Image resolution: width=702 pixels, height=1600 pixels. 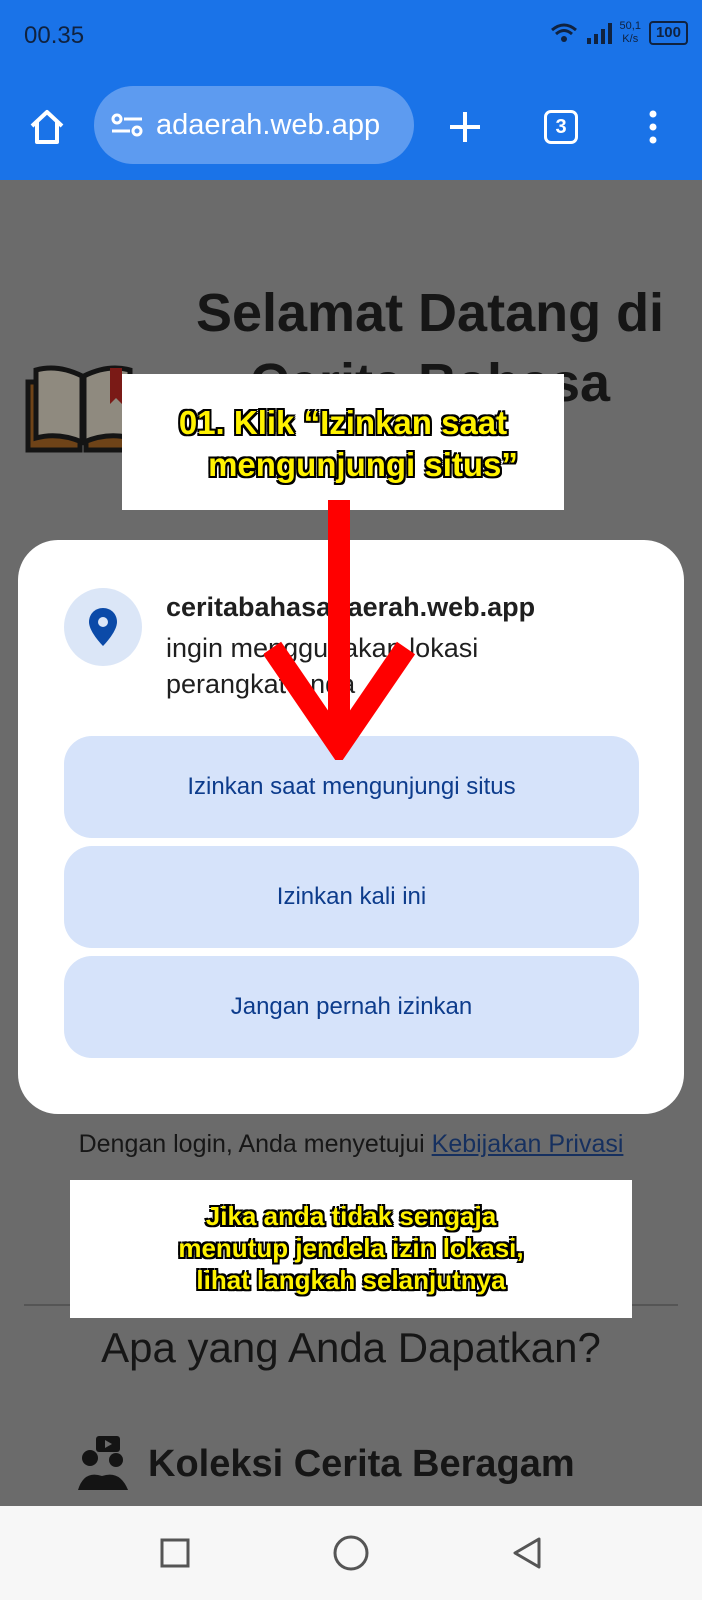 I want to click on speed-value: 50,1, so click(x=630, y=26).